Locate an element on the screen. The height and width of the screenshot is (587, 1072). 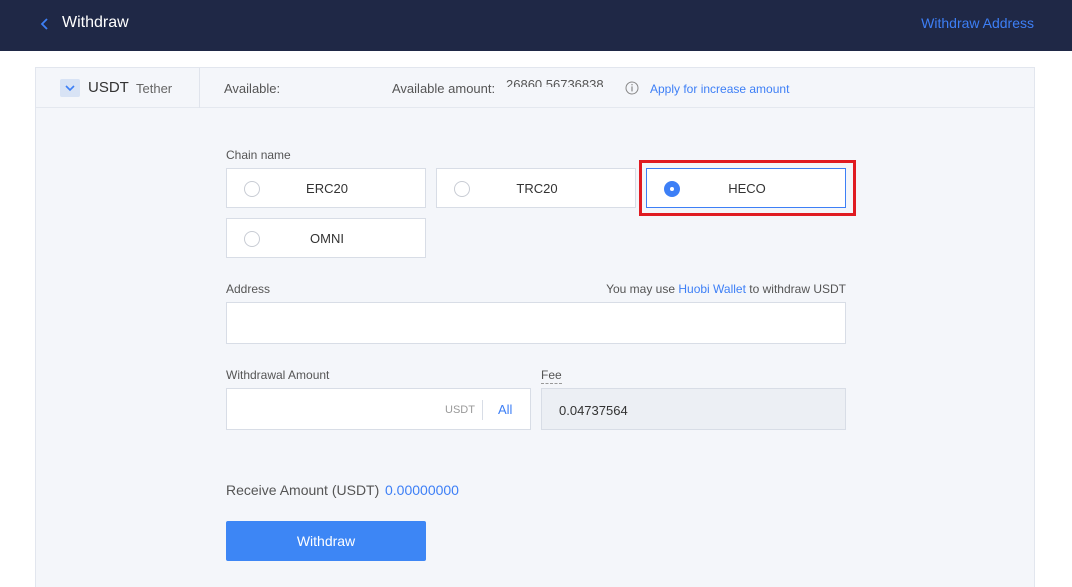
available-amount-label: Available amount: is located at coordinates (444, 88).